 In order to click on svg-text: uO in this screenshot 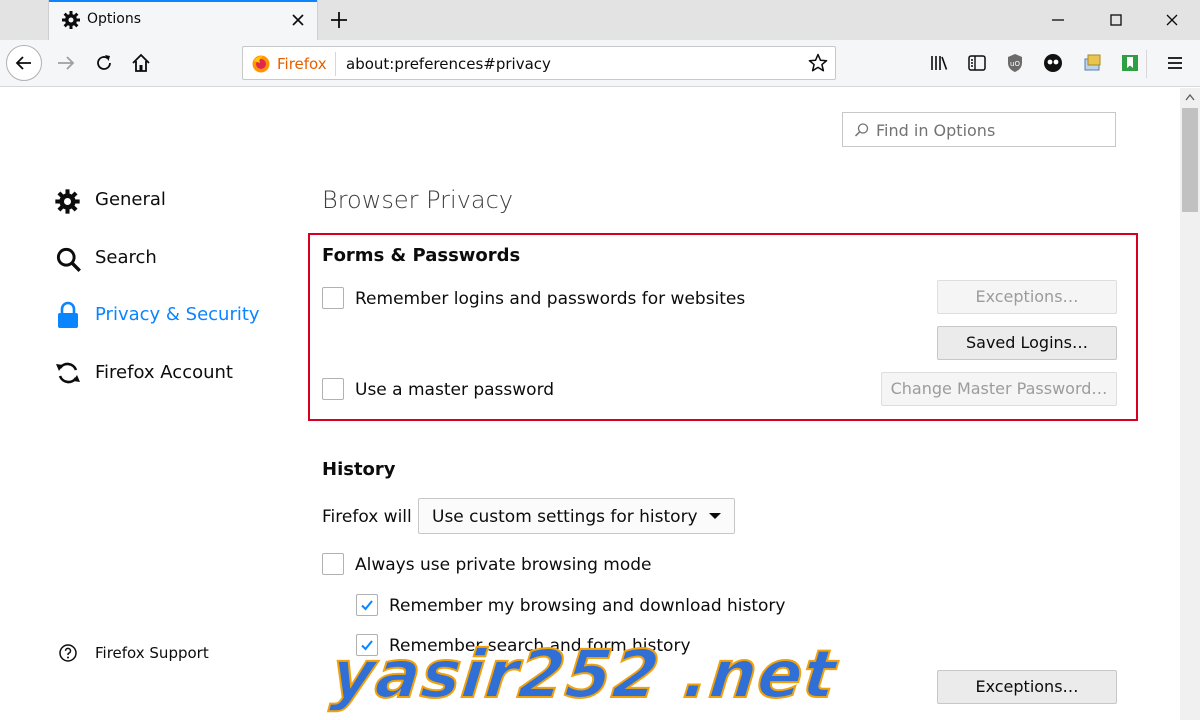, I will do `click(1015, 64)`.